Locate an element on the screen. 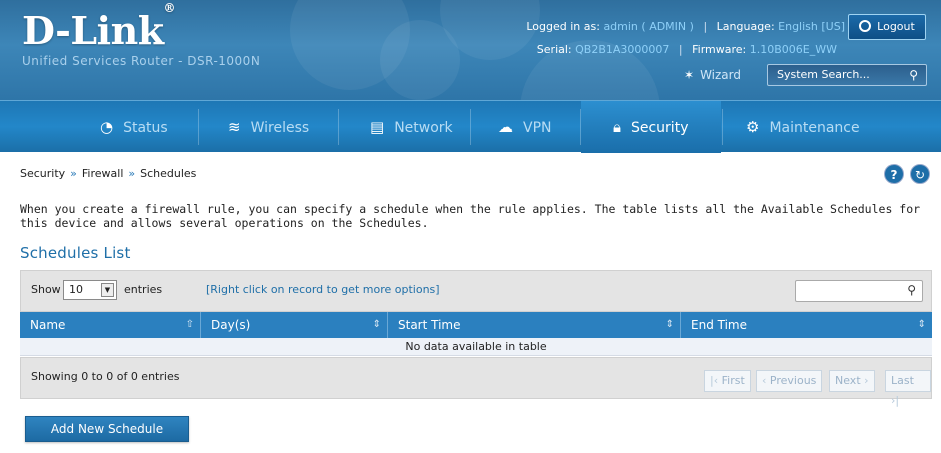 This screenshot has height=453, width=941. first-icon: |‹ is located at coordinates (716, 380).